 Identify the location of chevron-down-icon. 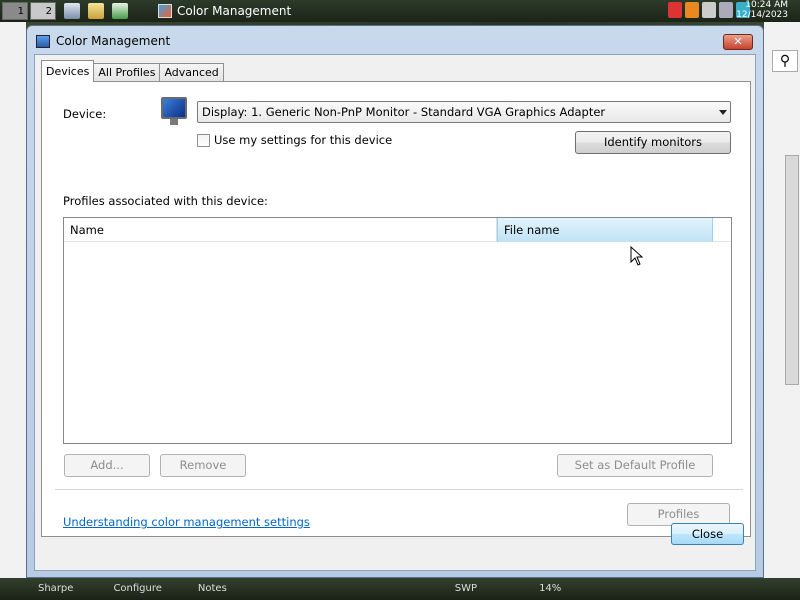
(723, 112).